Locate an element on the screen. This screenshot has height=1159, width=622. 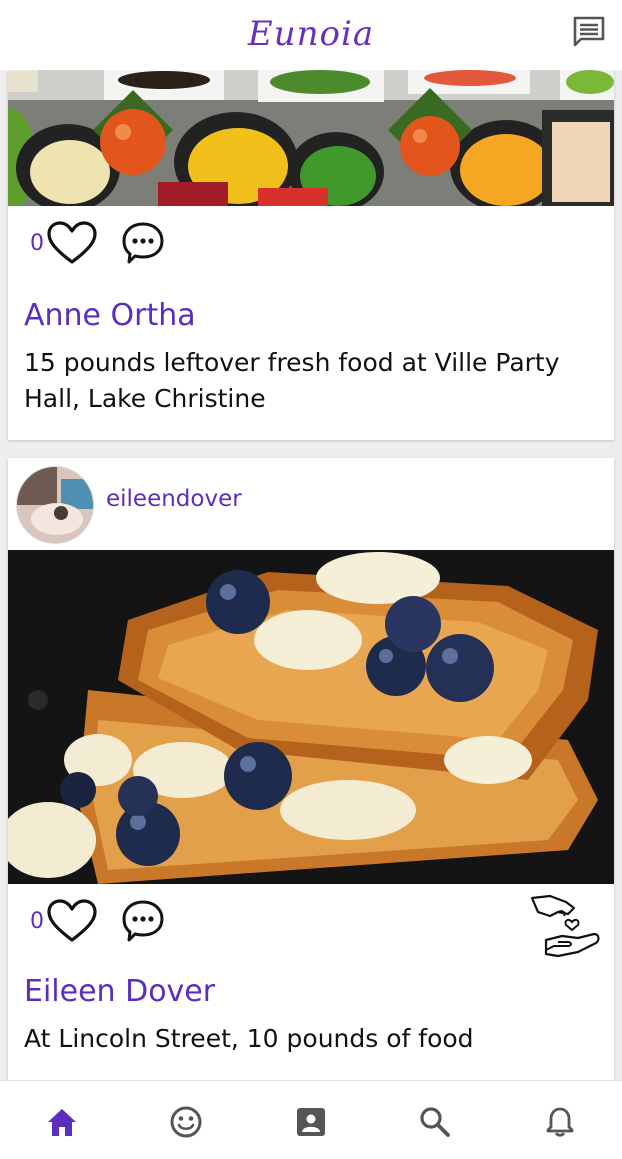
home-icon is located at coordinates (62, 1122).